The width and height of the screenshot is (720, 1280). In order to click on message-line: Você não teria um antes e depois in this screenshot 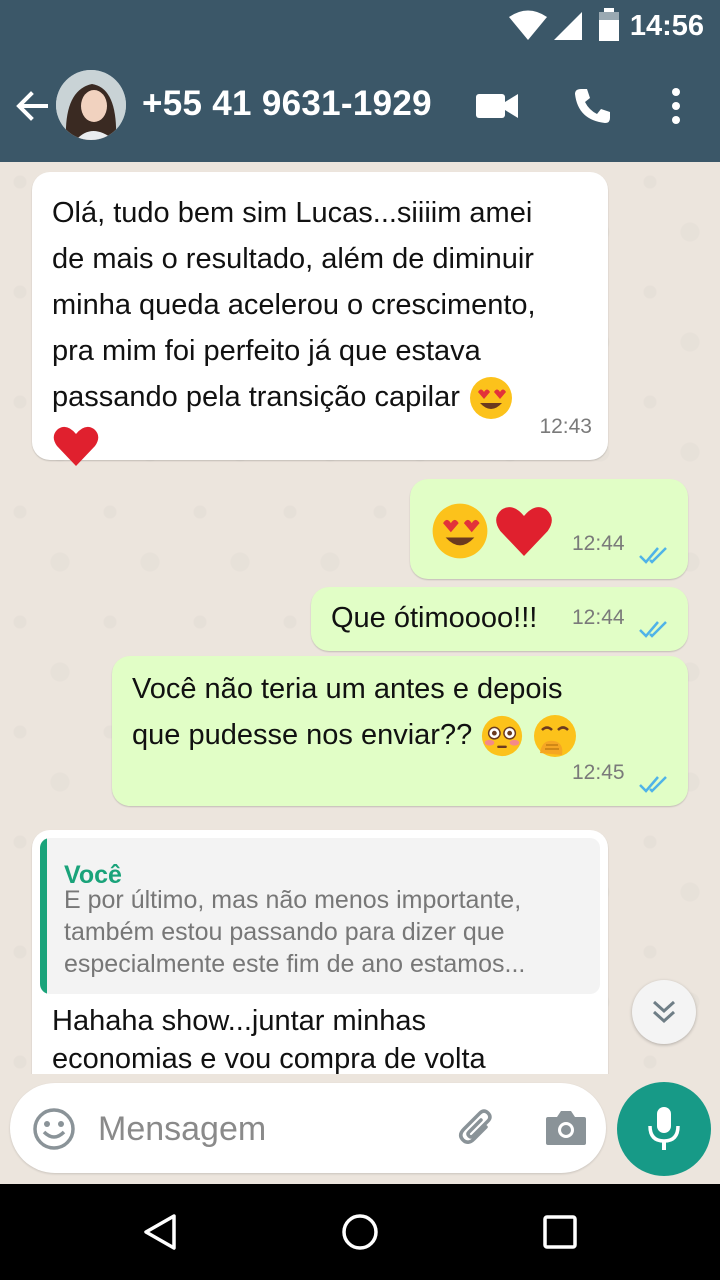, I will do `click(347, 689)`.